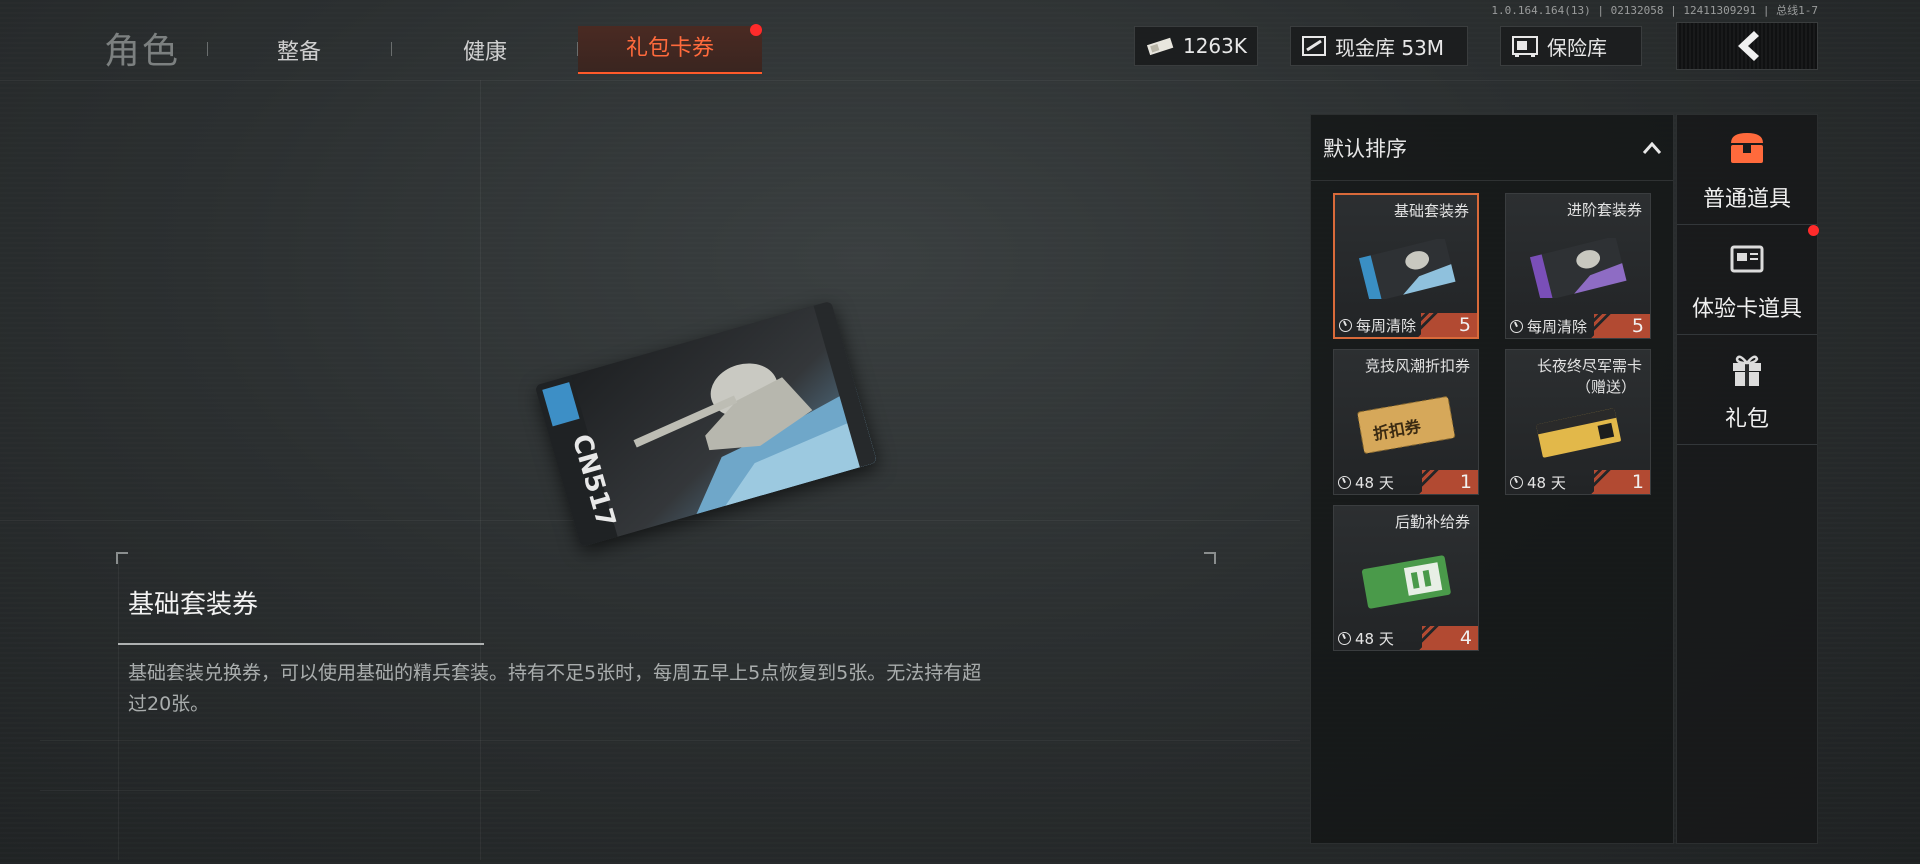  I want to click on item-military-supply-card: 长夜终尽军需卡 （赠送） 48 天 1, so click(1578, 422).